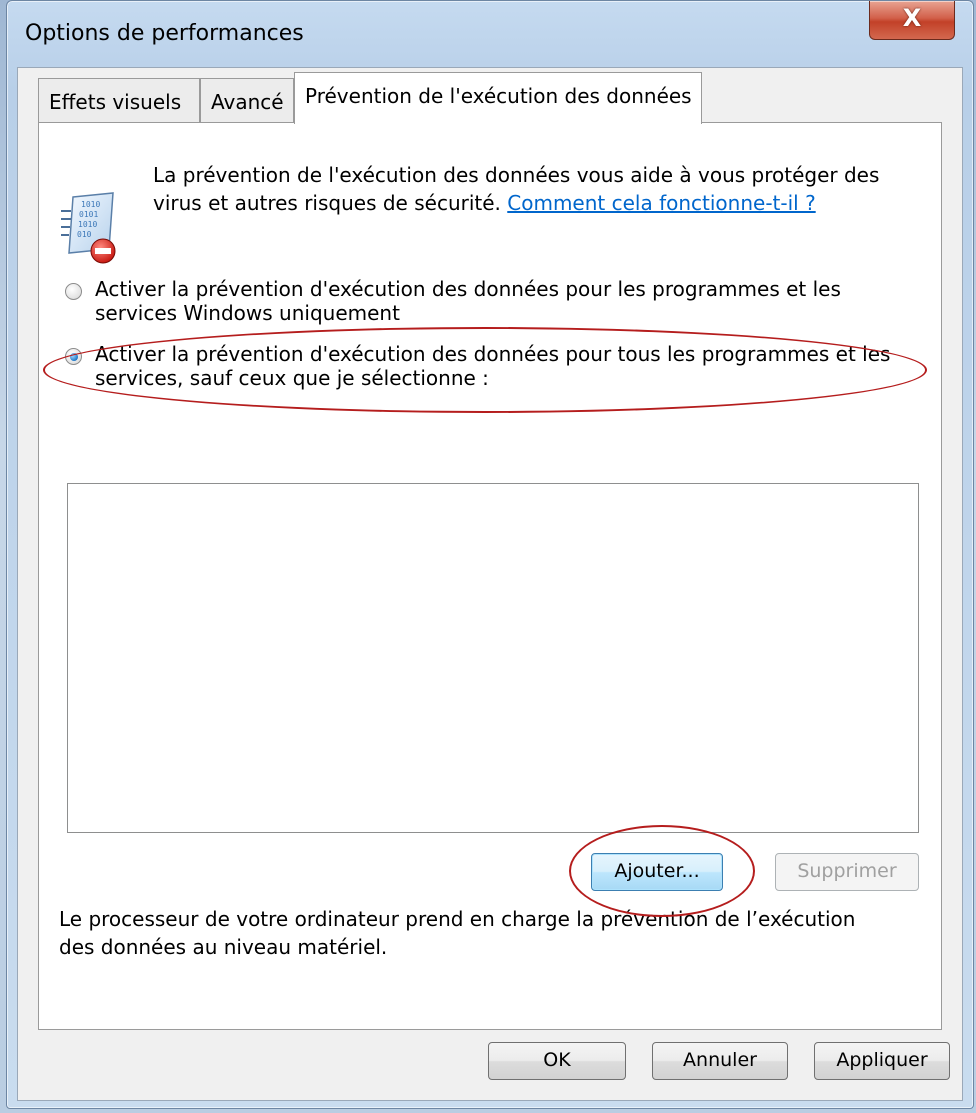 The width and height of the screenshot is (976, 1113). What do you see at coordinates (661, 203) in the screenshot?
I see `how-it-works-link: Comment cela fonctionne-t-il ?` at bounding box center [661, 203].